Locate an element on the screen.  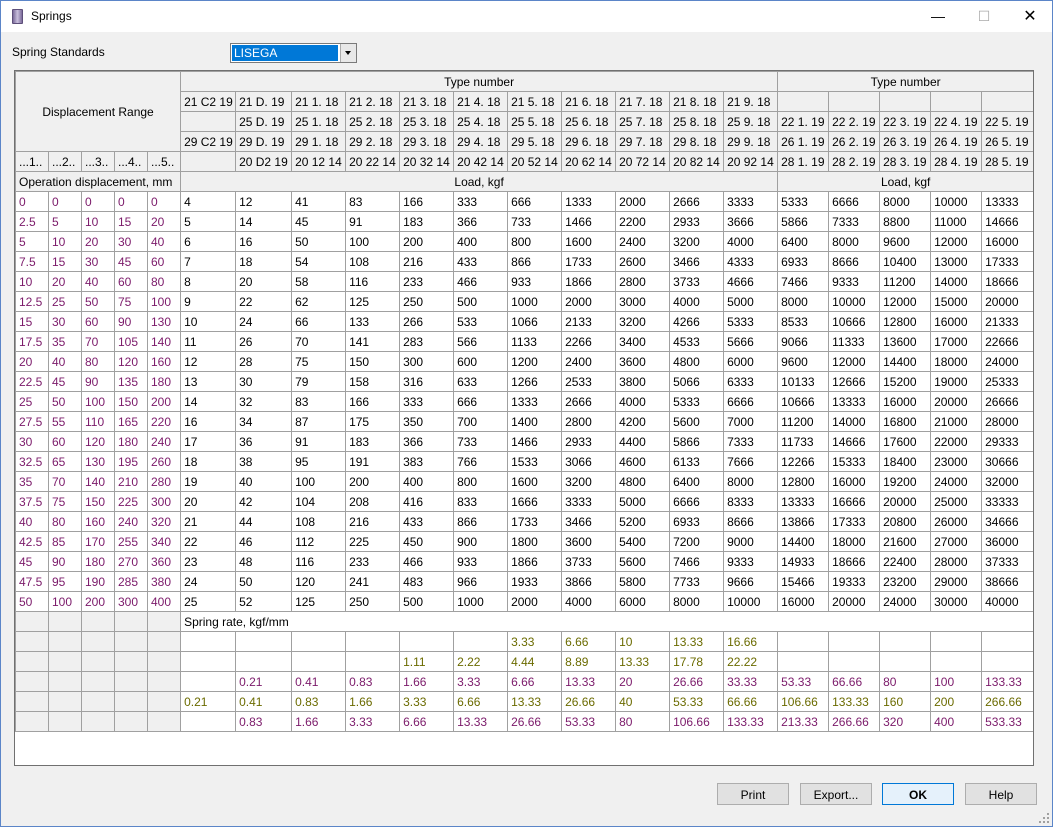
load-cell: 3733 is located at coordinates (697, 281).